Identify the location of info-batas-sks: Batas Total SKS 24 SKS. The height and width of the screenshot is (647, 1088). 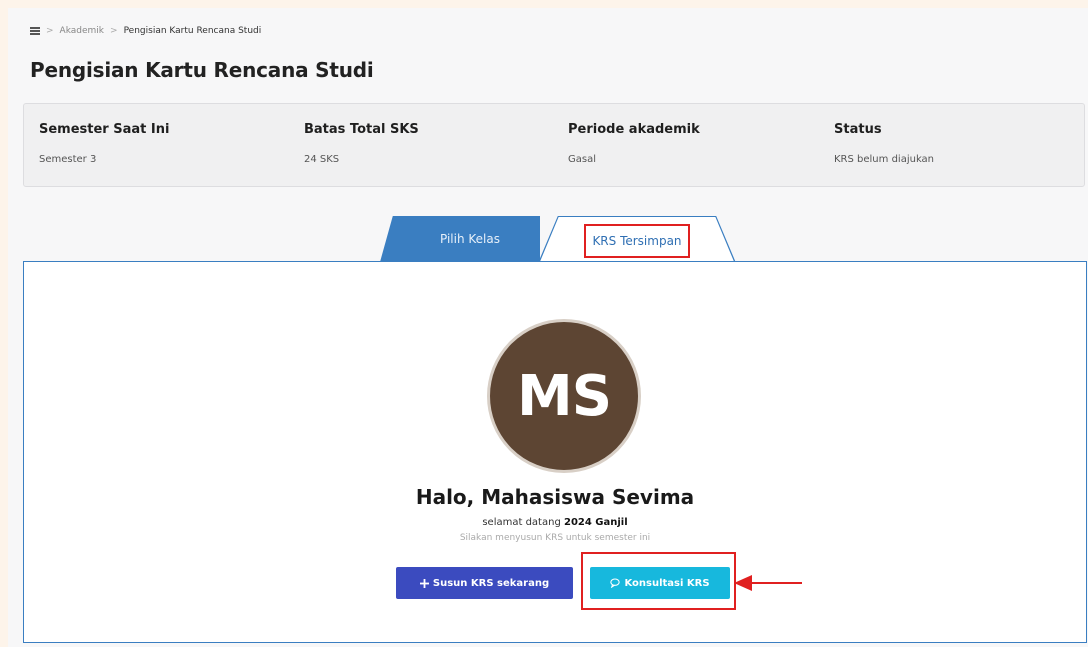
(361, 143).